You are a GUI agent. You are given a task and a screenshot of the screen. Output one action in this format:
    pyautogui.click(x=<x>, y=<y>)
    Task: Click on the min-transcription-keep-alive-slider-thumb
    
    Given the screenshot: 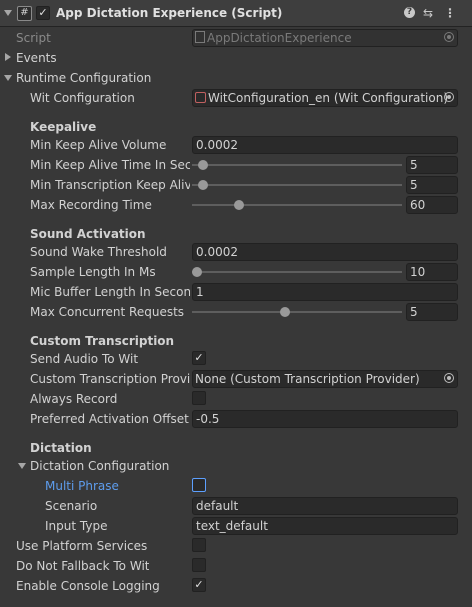 What is the action you would take?
    pyautogui.click(x=203, y=185)
    